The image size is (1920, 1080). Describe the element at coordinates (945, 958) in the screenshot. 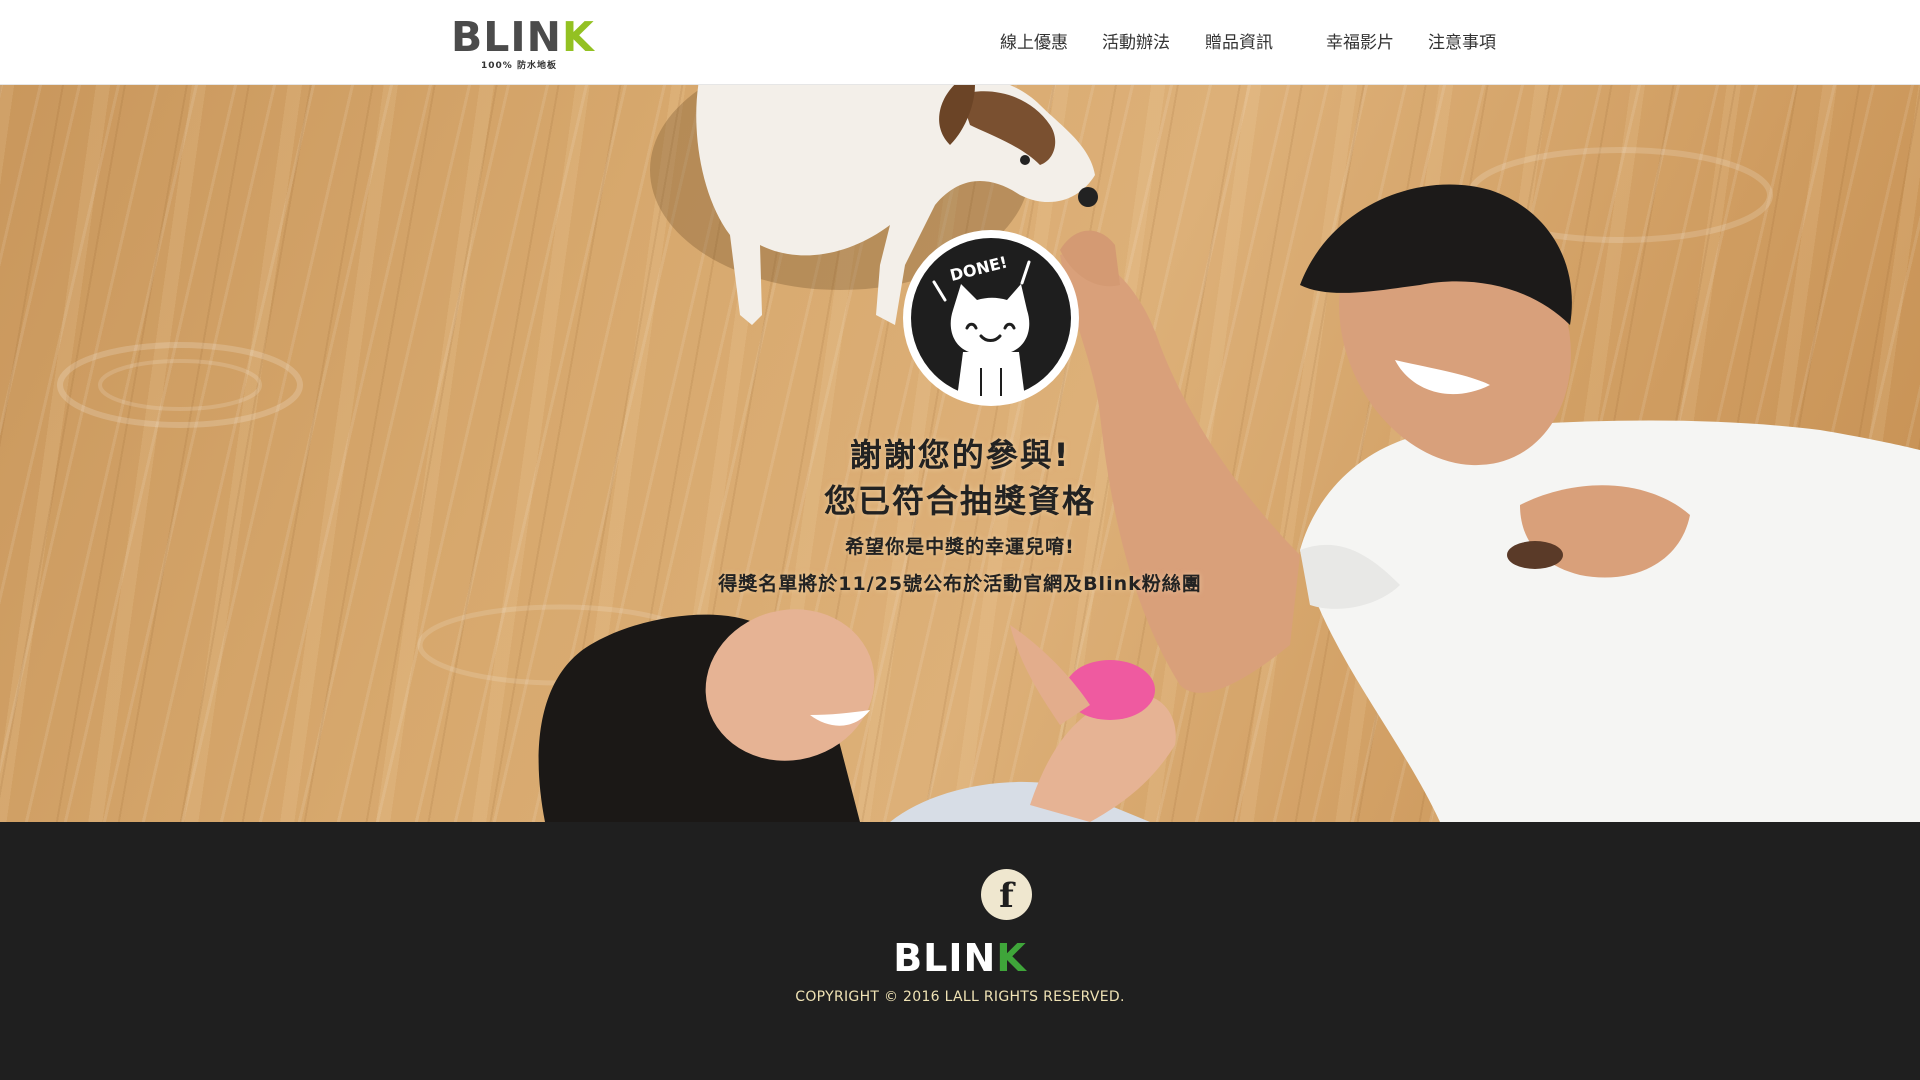

I see `footer-logo-main: BLIN` at that location.